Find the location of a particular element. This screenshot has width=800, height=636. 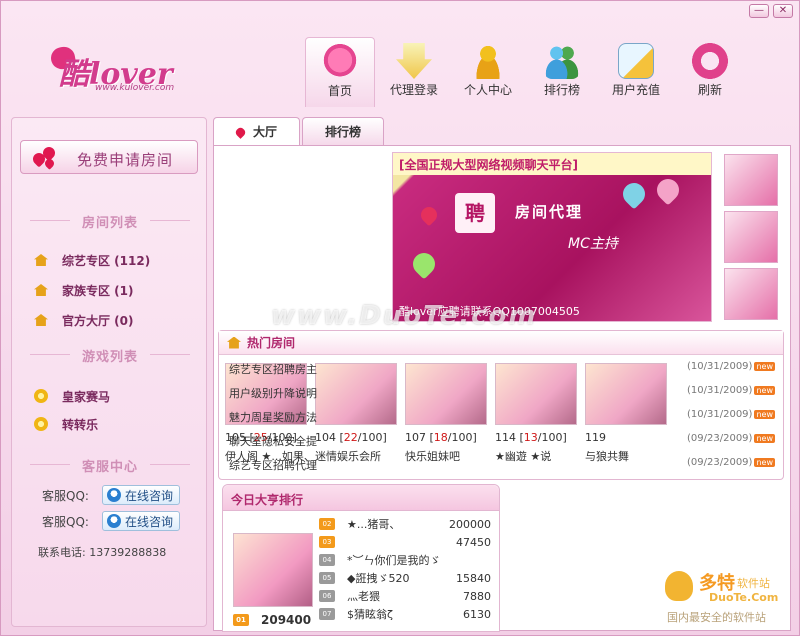

banner-hire-badge: 聘 is located at coordinates (475, 213).